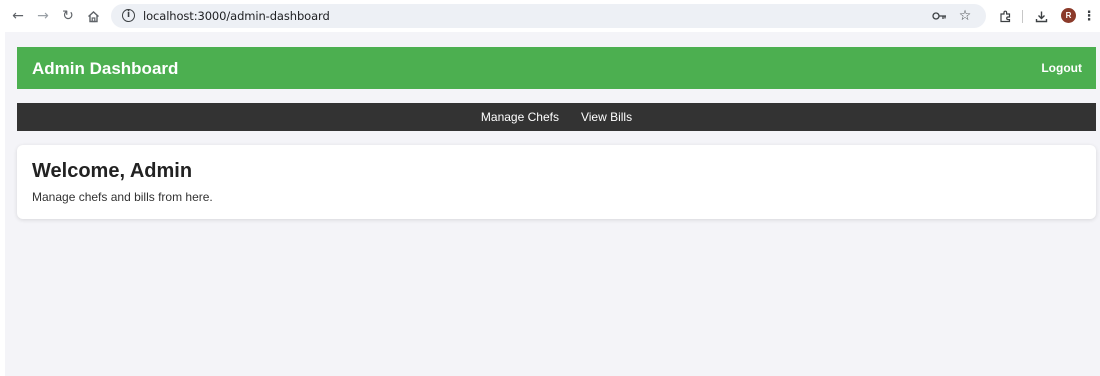 The image size is (1100, 376). What do you see at coordinates (556, 68) in the screenshot?
I see `dashboard-header: Admin Dashboard Logout` at bounding box center [556, 68].